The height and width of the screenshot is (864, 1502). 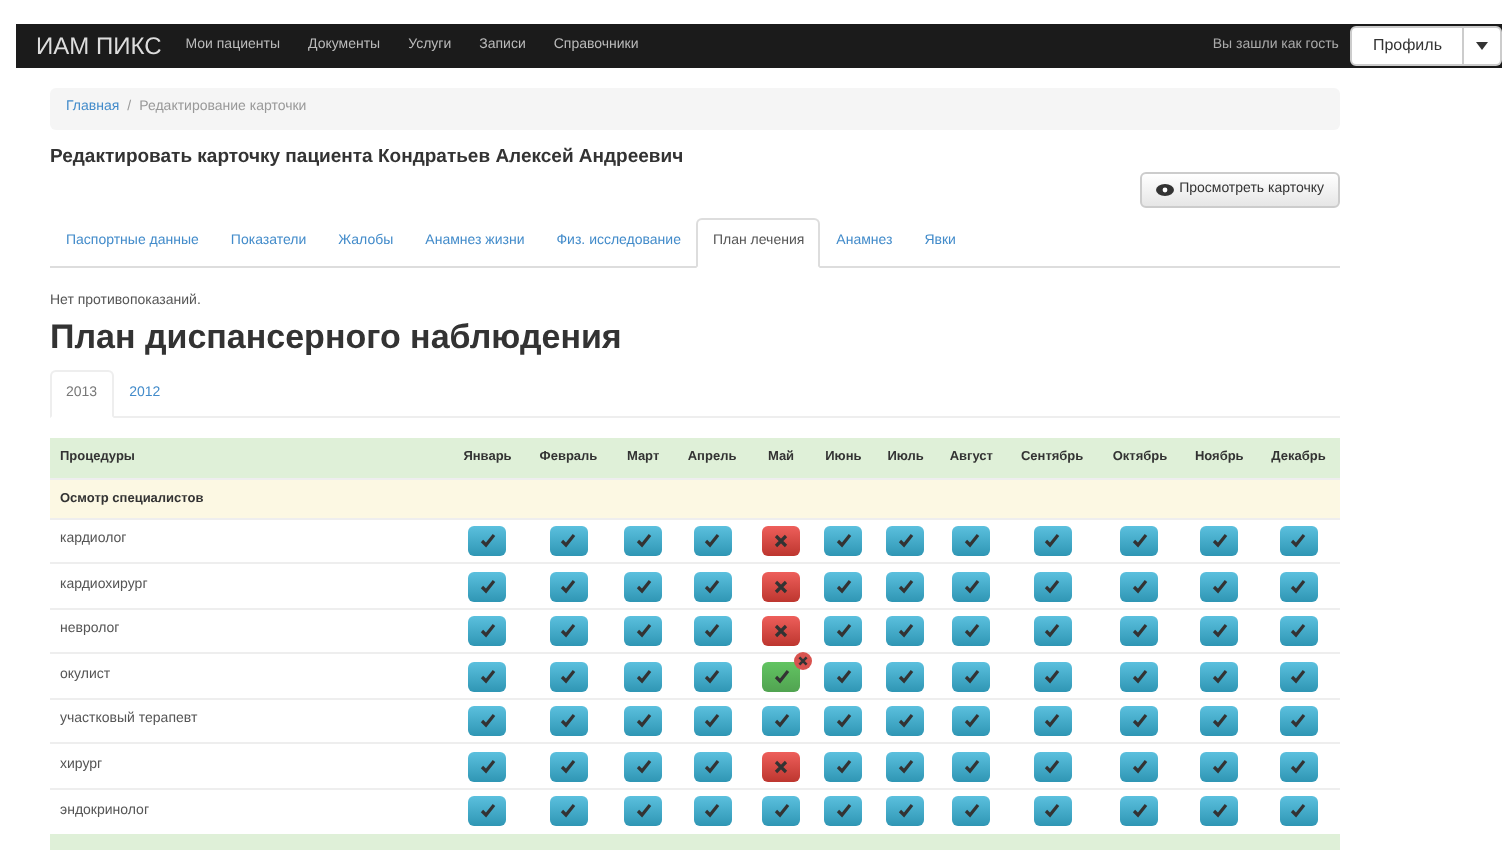 I want to click on remove-icon, so click(x=803, y=660).